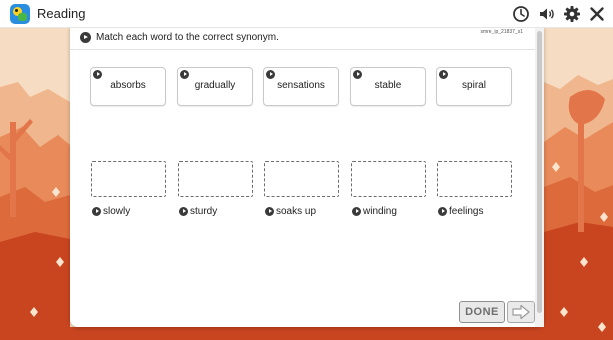 The width and height of the screenshot is (613, 340). I want to click on word-label: gradually, so click(215, 85).